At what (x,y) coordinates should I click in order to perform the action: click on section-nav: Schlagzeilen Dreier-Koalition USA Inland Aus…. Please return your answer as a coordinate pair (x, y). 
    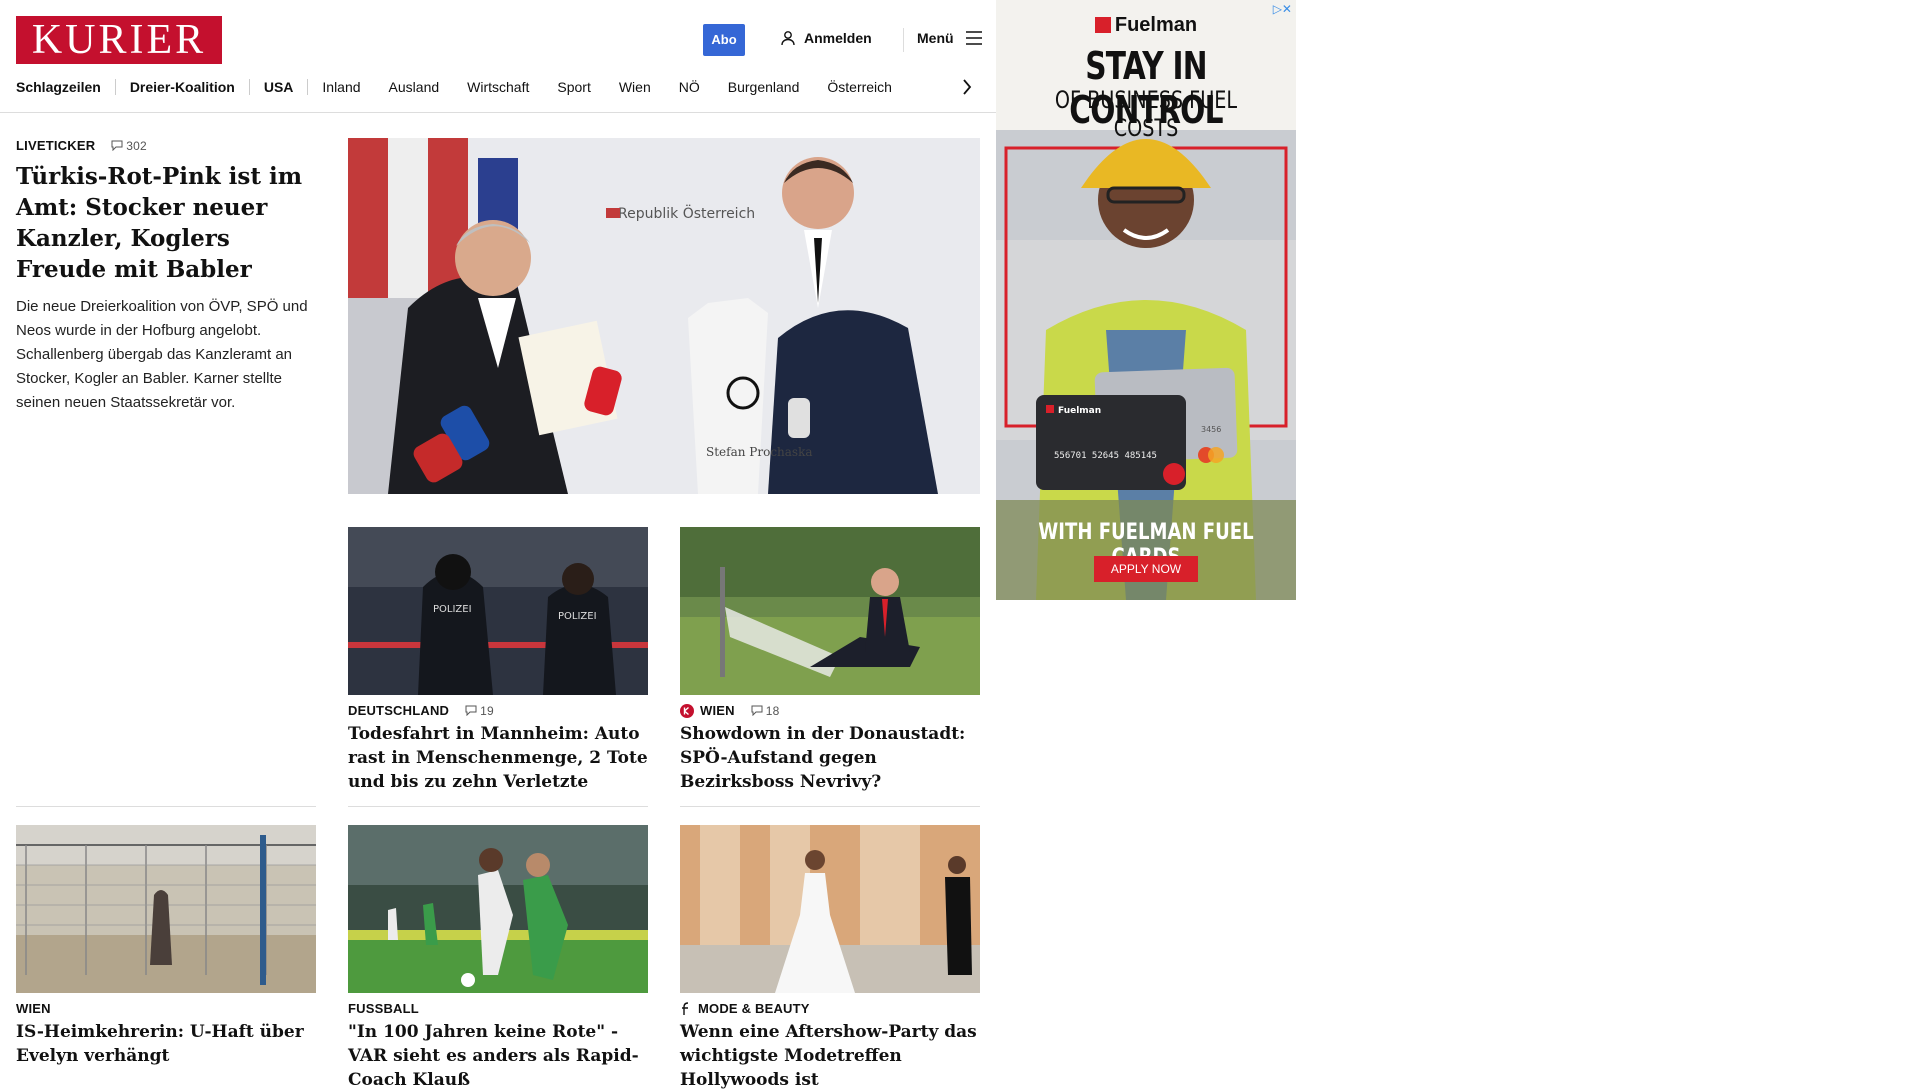
    Looking at the image, I should click on (496, 89).